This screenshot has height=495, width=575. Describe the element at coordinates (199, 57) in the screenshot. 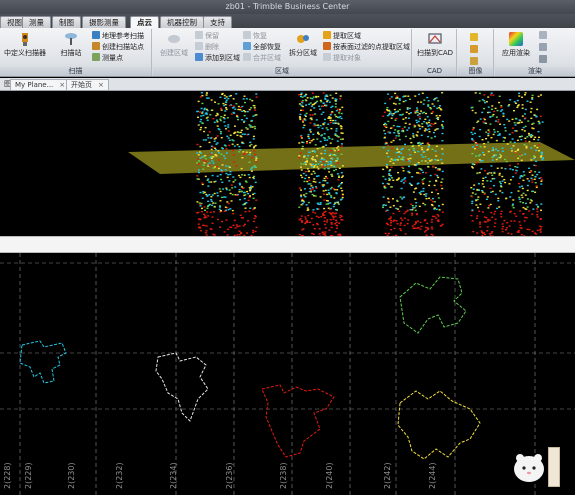

I see `add-region-icon` at that location.